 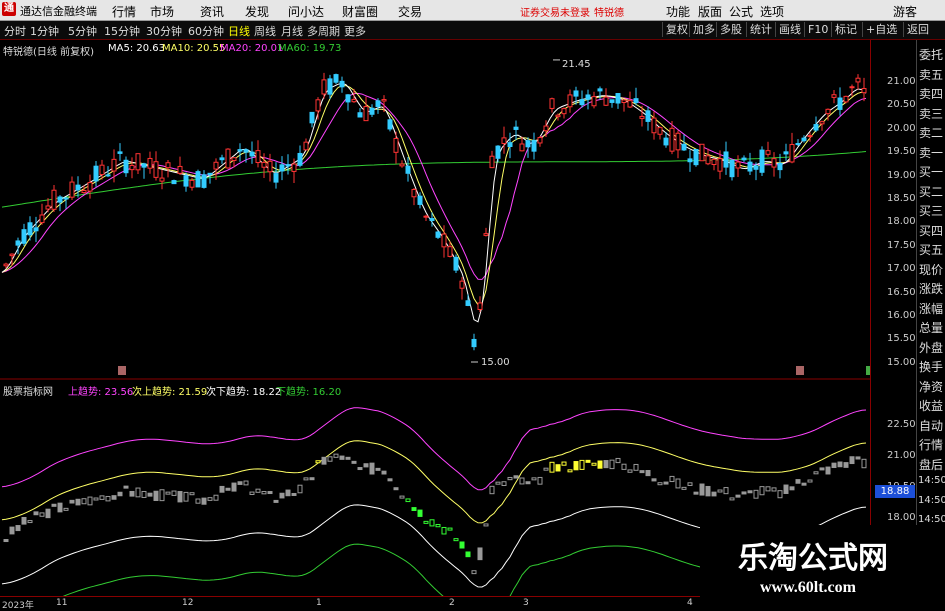 What do you see at coordinates (901, 152) in the screenshot?
I see `price-tick: 19.50` at bounding box center [901, 152].